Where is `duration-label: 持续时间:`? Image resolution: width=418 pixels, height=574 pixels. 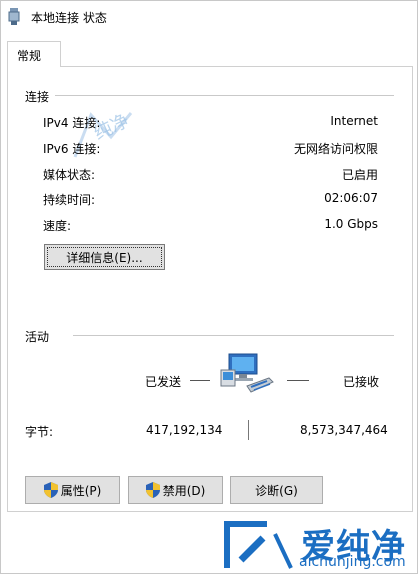
duration-label: 持续时间: is located at coordinates (69, 200).